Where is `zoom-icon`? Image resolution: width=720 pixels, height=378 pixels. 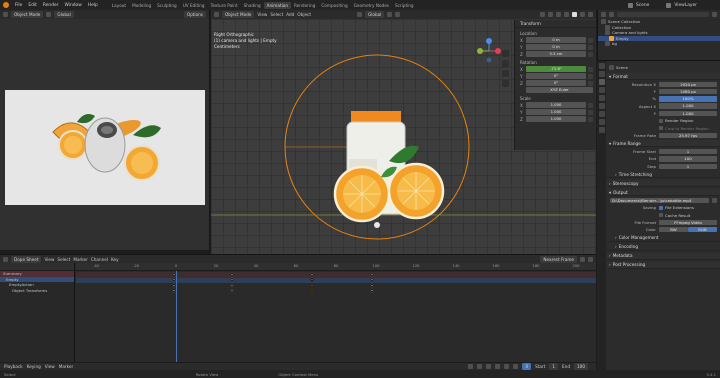
zoom-icon is located at coordinates (505, 53).